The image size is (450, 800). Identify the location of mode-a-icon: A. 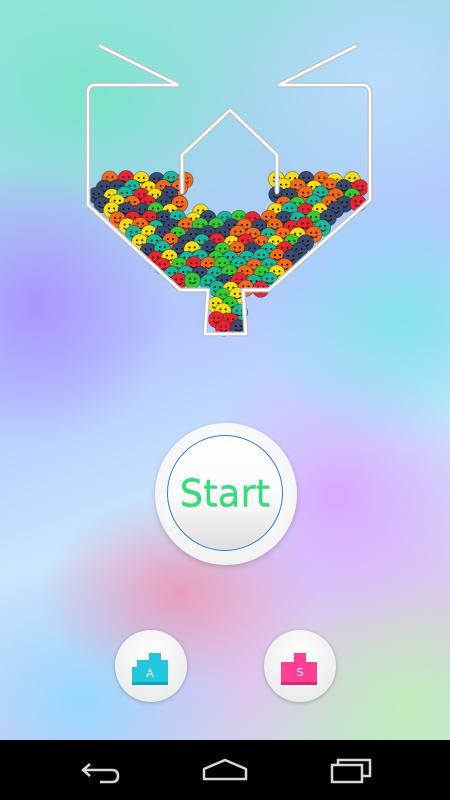
(150, 669).